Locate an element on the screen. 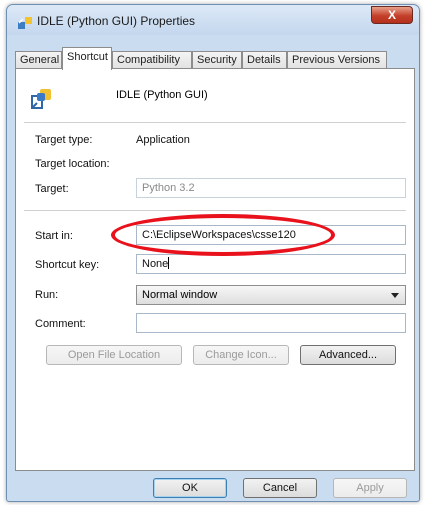 This screenshot has width=428, height=505. target-type-value: Application is located at coordinates (163, 140).